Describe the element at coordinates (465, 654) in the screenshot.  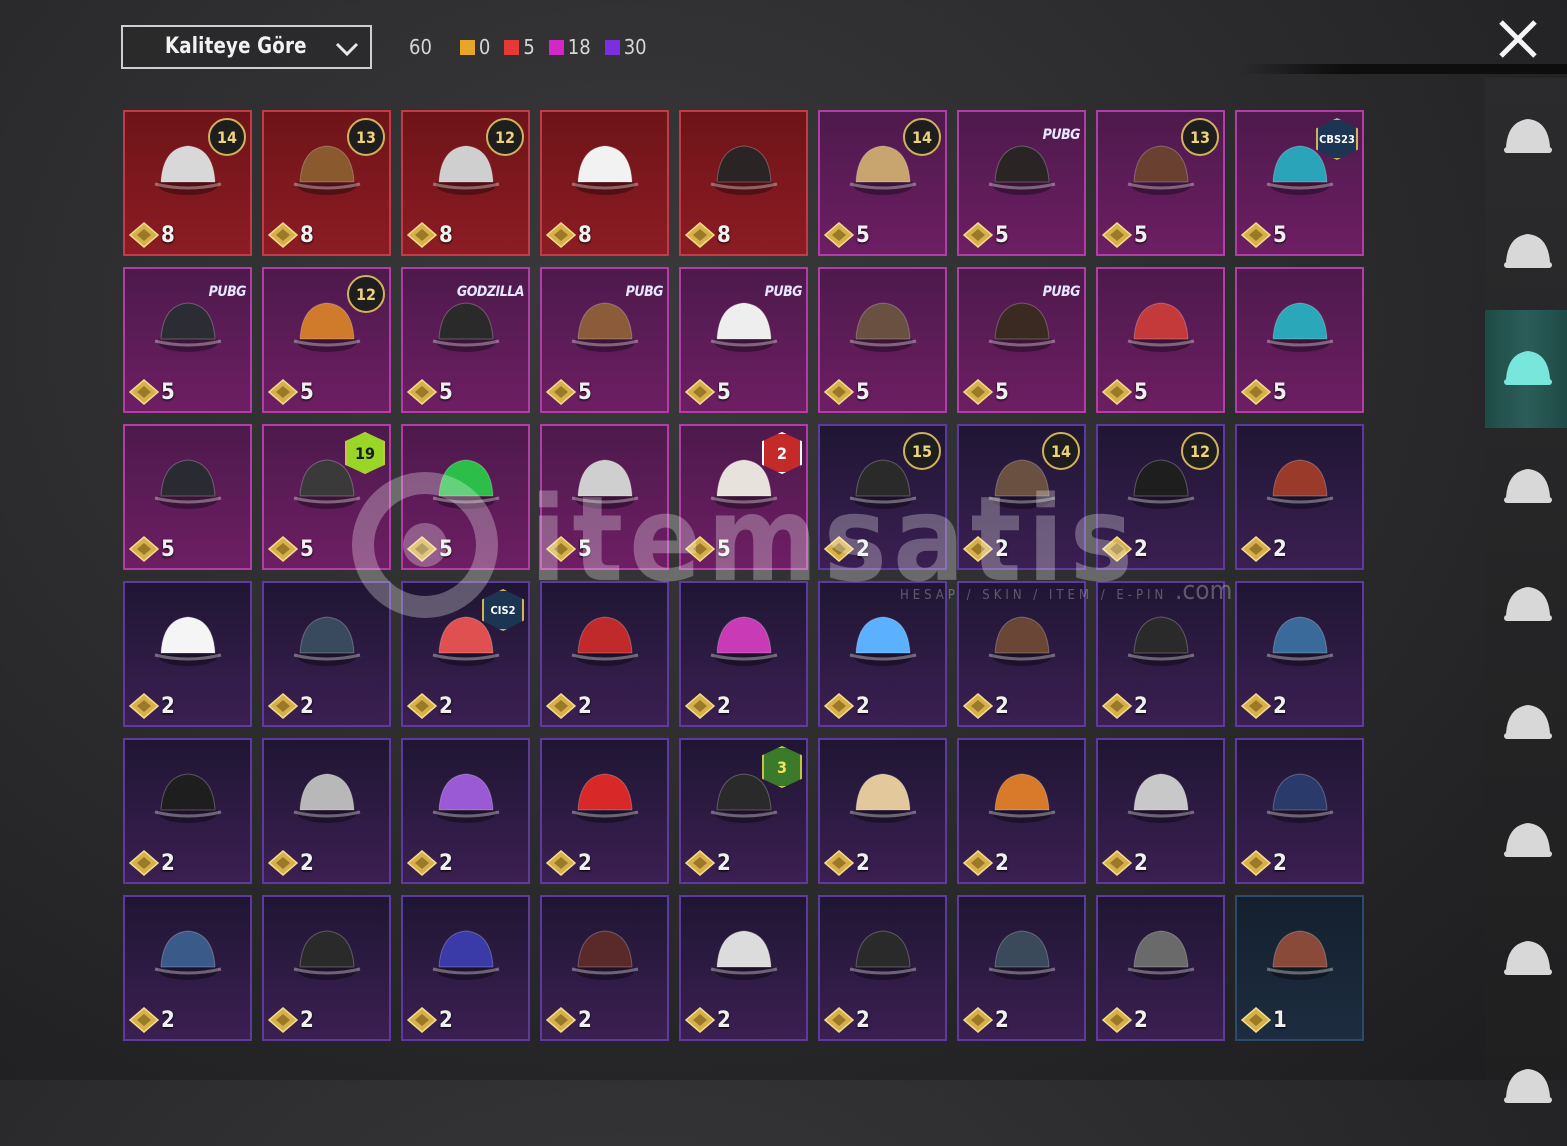
I see `inventory-item: CIS2 2` at that location.